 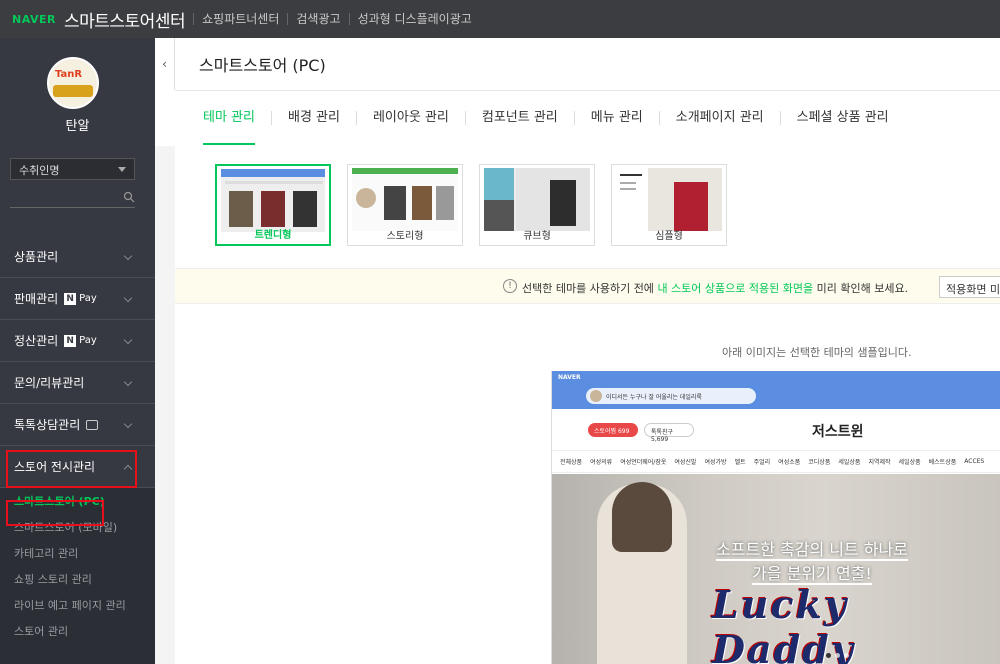 I want to click on tab-background: 배경 관리, so click(x=313, y=118).